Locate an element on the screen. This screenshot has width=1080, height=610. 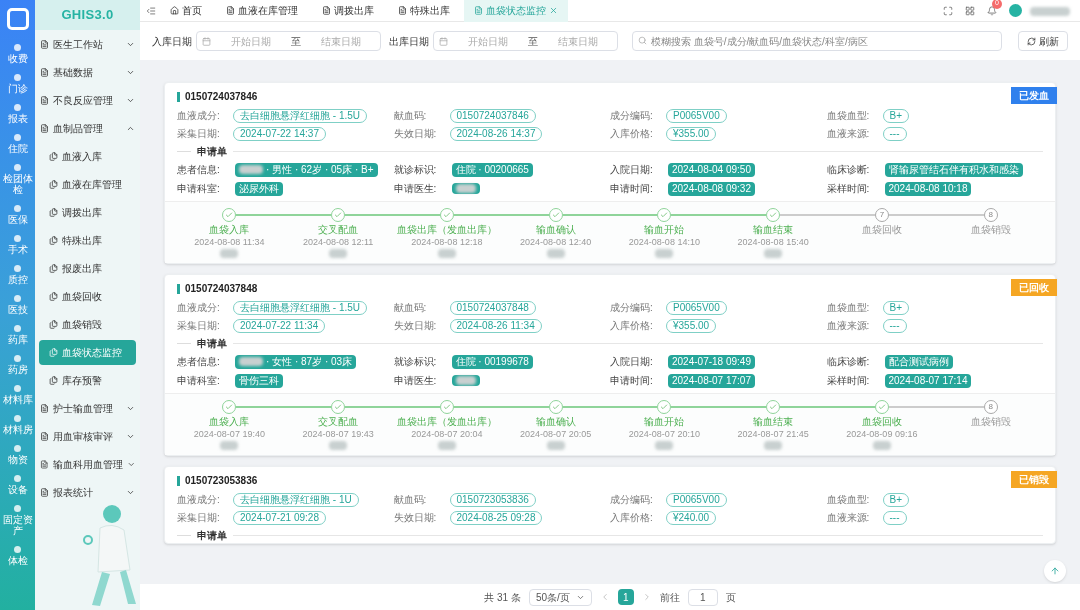
fullscreen-icon is located at coordinates (948, 10).